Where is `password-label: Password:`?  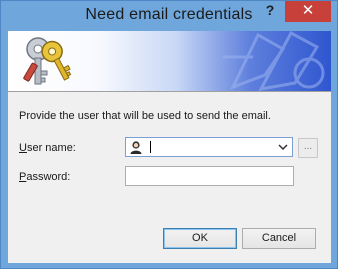 password-label: Password: is located at coordinates (44, 177).